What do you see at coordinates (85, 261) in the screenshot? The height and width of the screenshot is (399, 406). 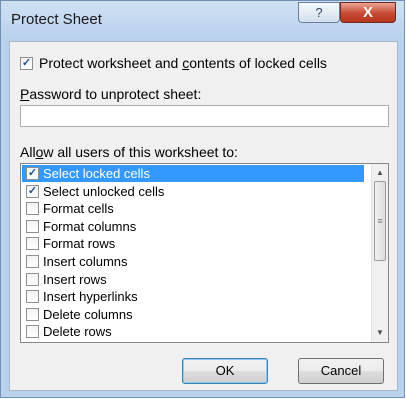 I see `permission-label: Insert columns` at bounding box center [85, 261].